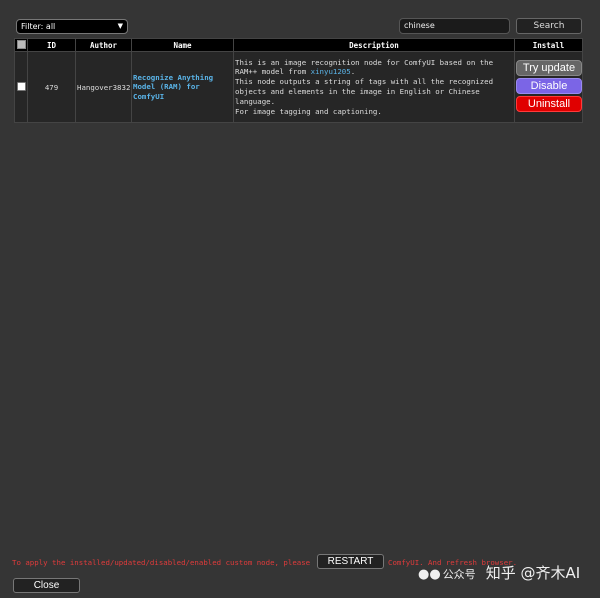 The image size is (600, 598). I want to click on zhihu-watermark-text: 知乎 @齐木AI, so click(533, 573).